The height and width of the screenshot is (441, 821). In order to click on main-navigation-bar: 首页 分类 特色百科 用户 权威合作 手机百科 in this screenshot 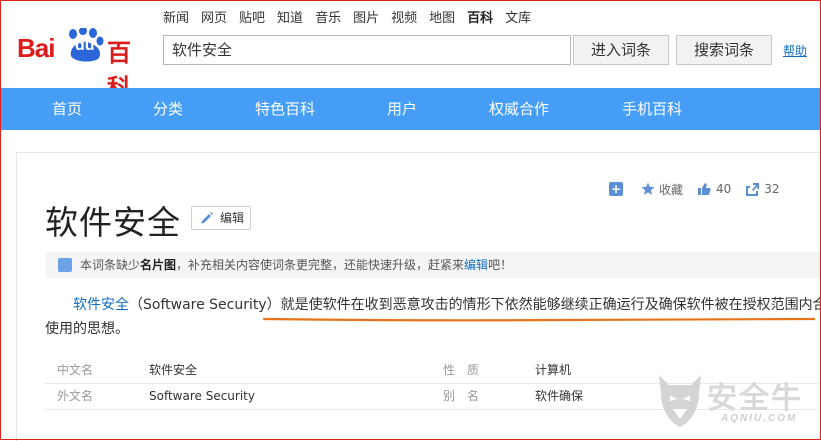, I will do `click(410, 109)`.